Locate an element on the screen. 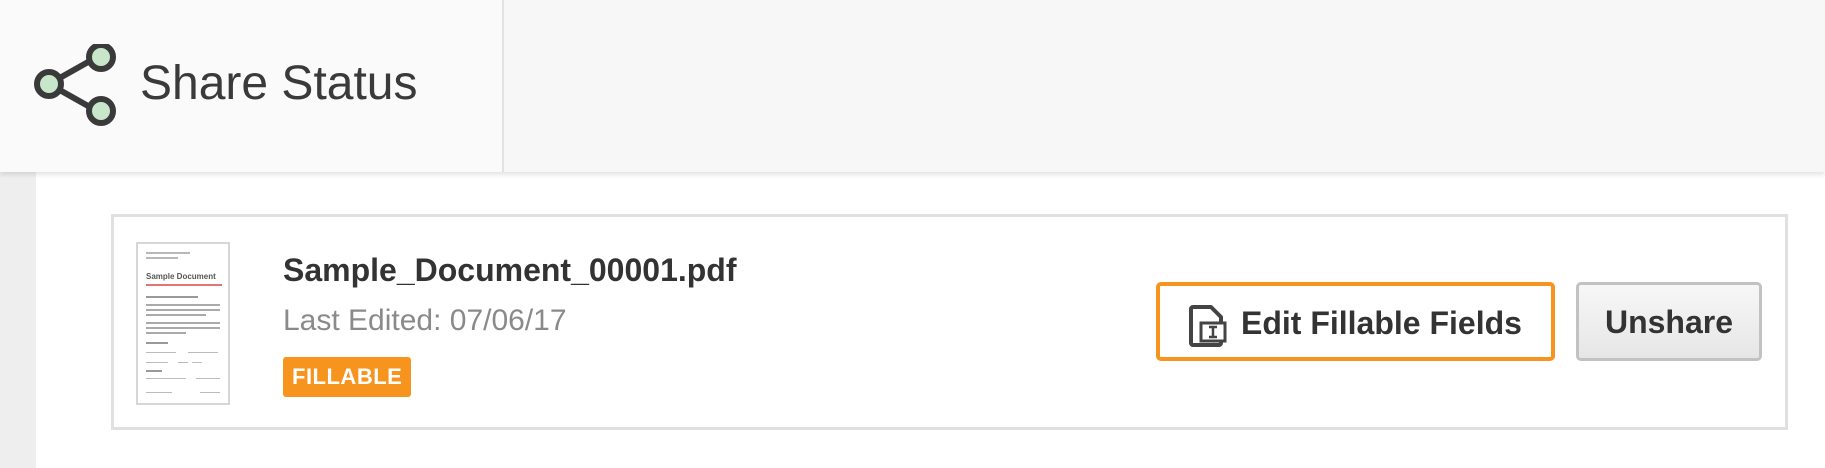 This screenshot has width=1825, height=468. unshare-label: Unshare is located at coordinates (1669, 322).